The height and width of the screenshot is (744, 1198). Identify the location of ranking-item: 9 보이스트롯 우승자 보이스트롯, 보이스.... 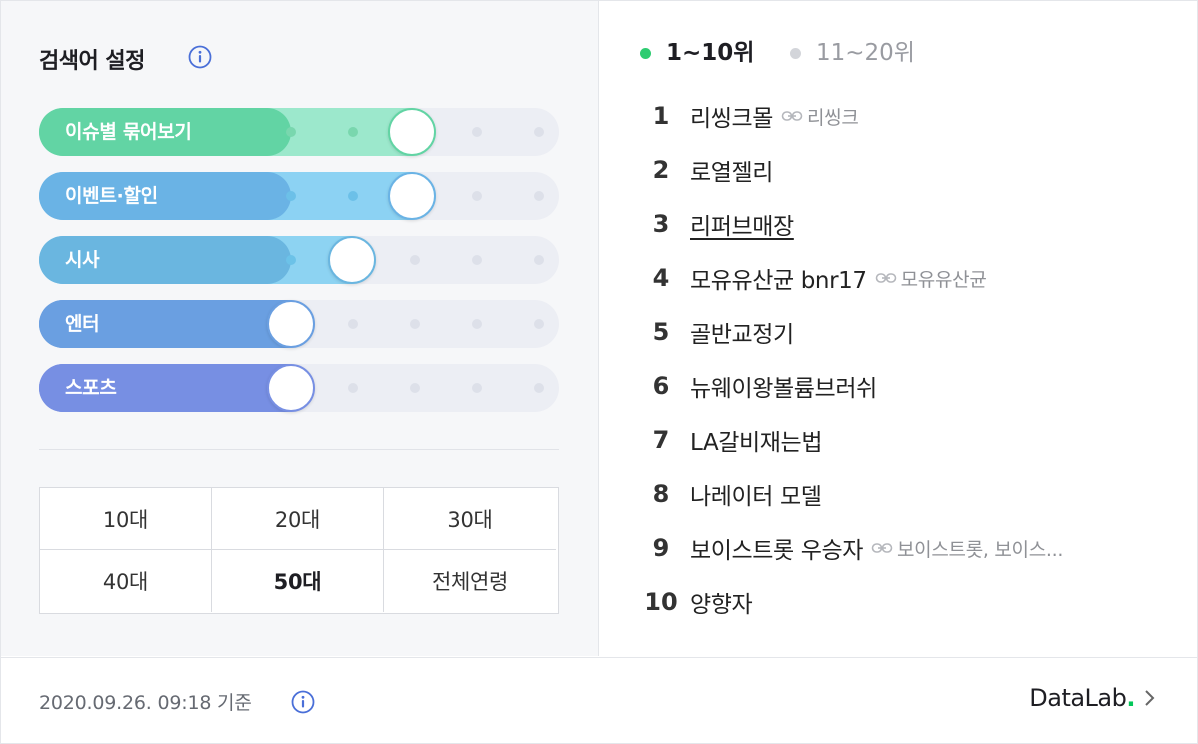
(908, 548).